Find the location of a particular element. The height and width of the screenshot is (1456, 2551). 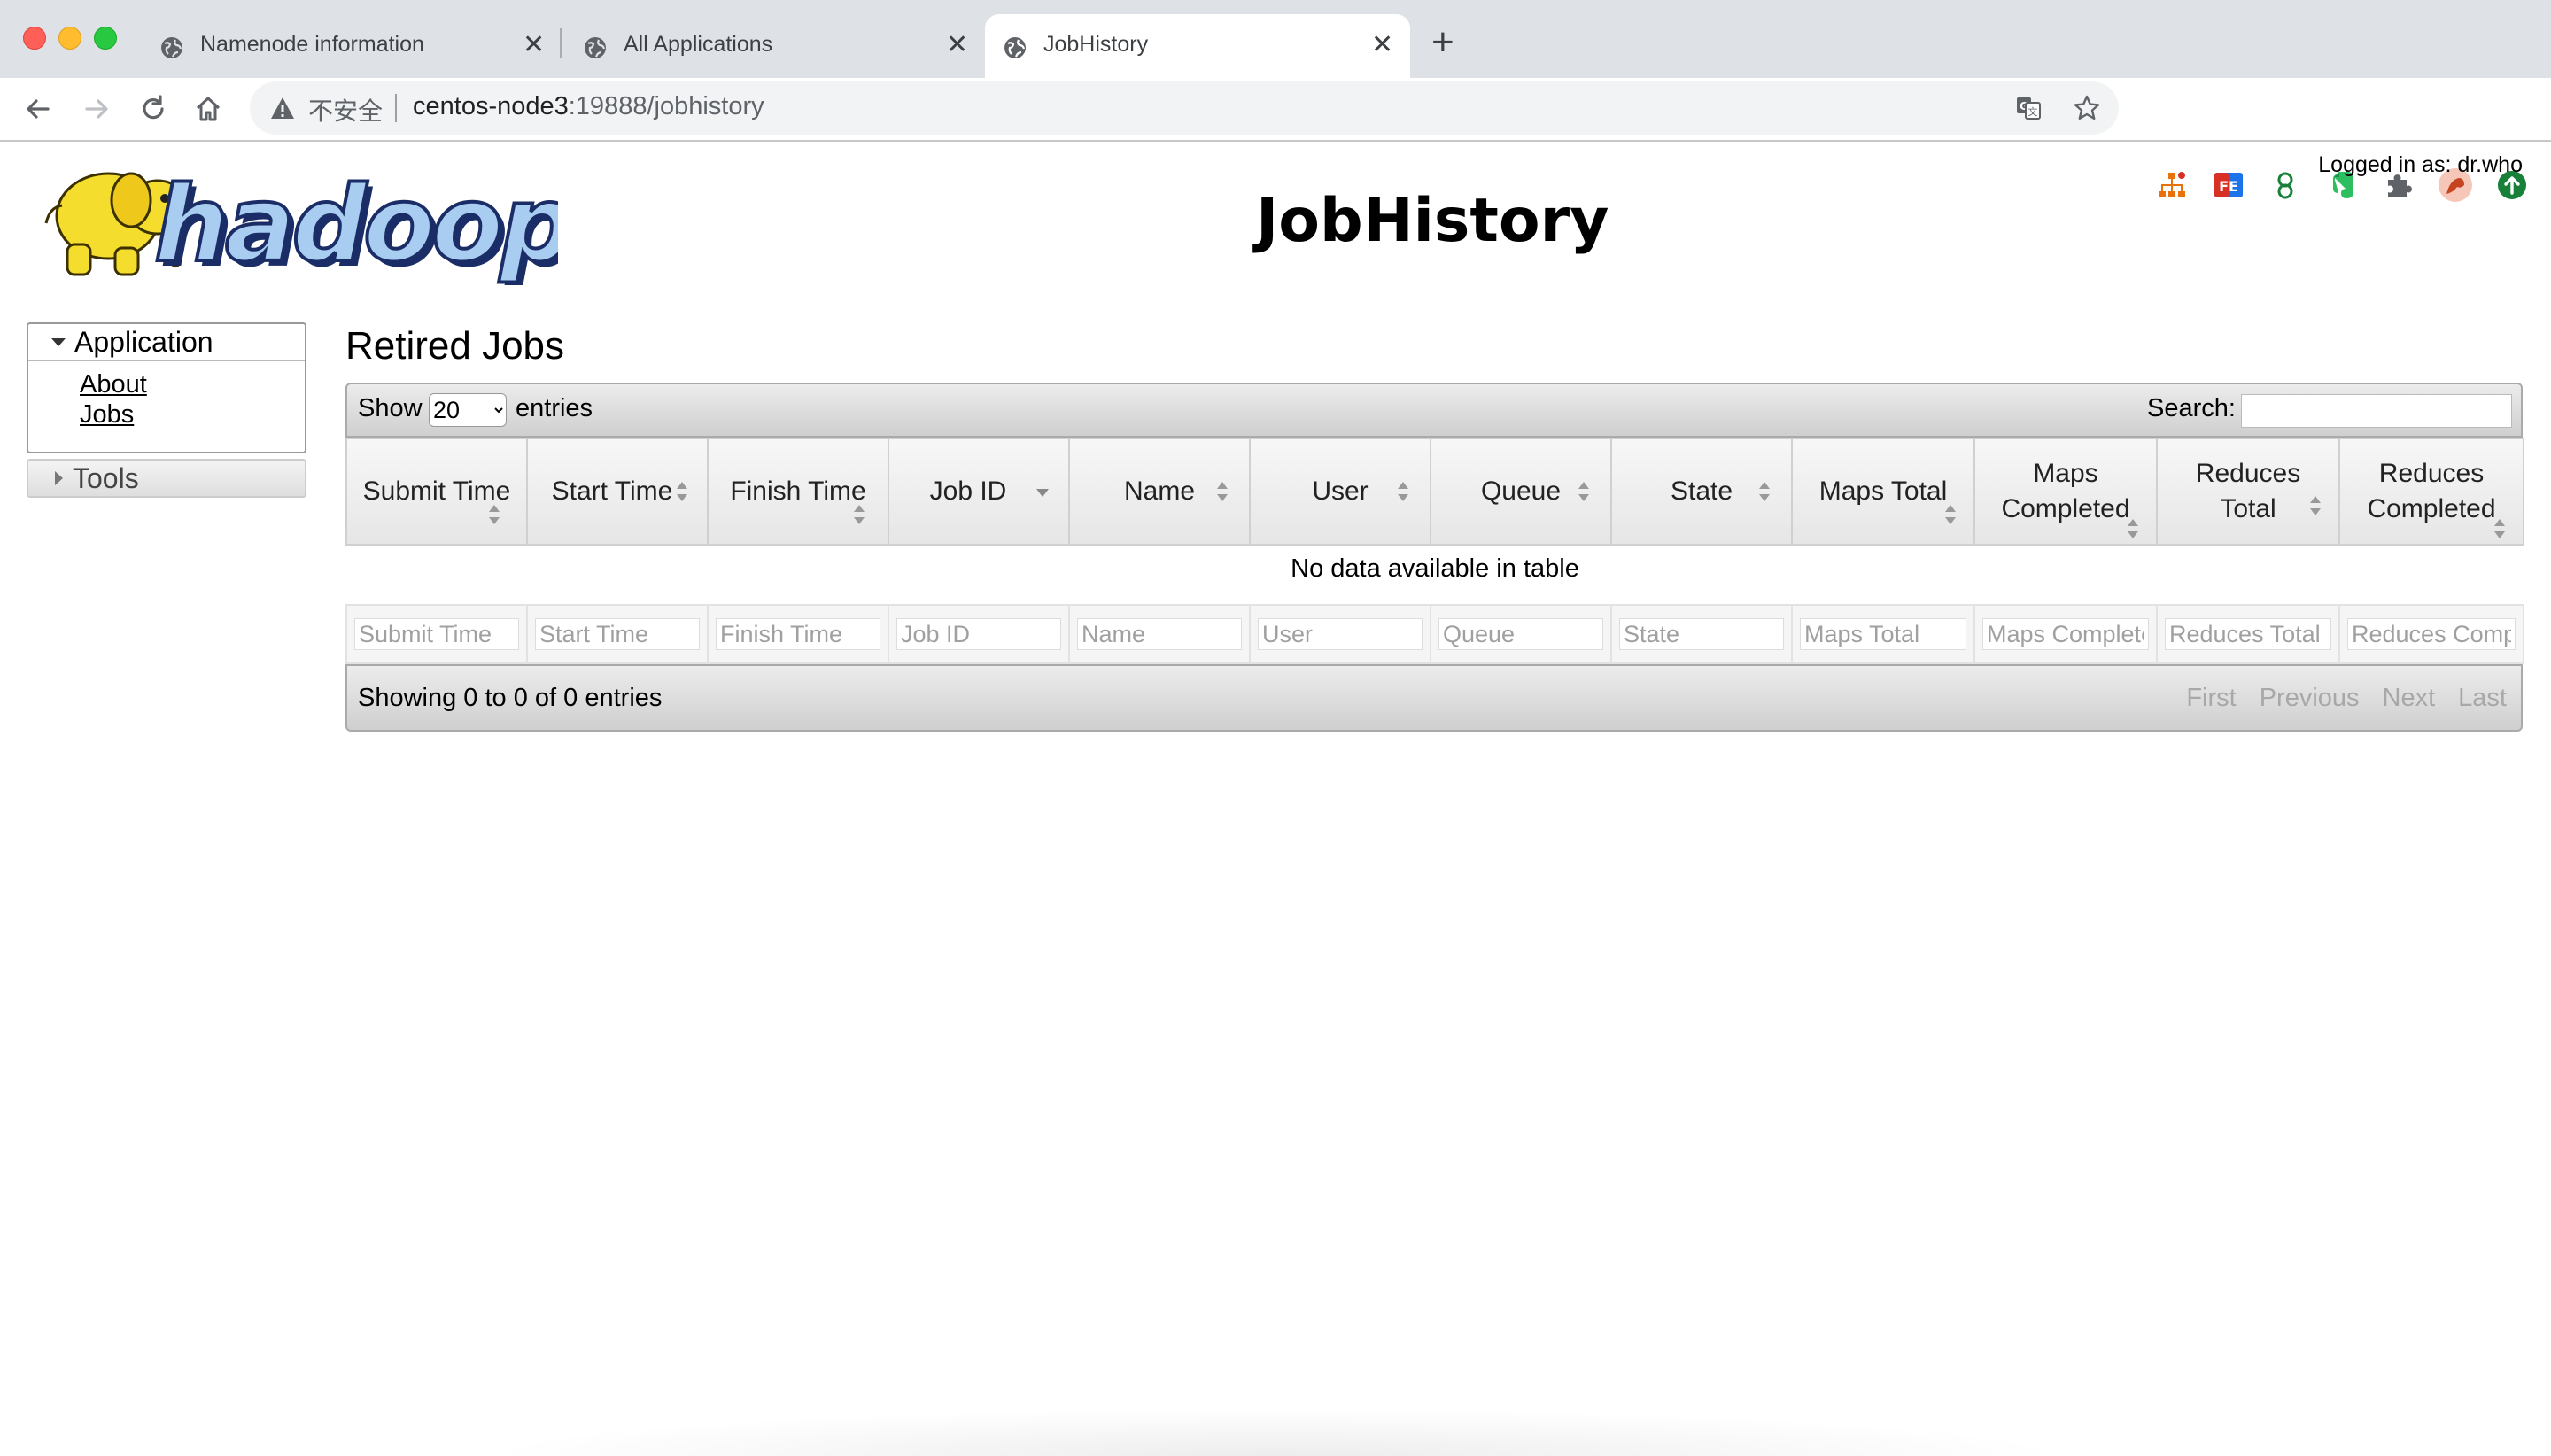

column-header-maps-total: Maps Total is located at coordinates (1883, 492).